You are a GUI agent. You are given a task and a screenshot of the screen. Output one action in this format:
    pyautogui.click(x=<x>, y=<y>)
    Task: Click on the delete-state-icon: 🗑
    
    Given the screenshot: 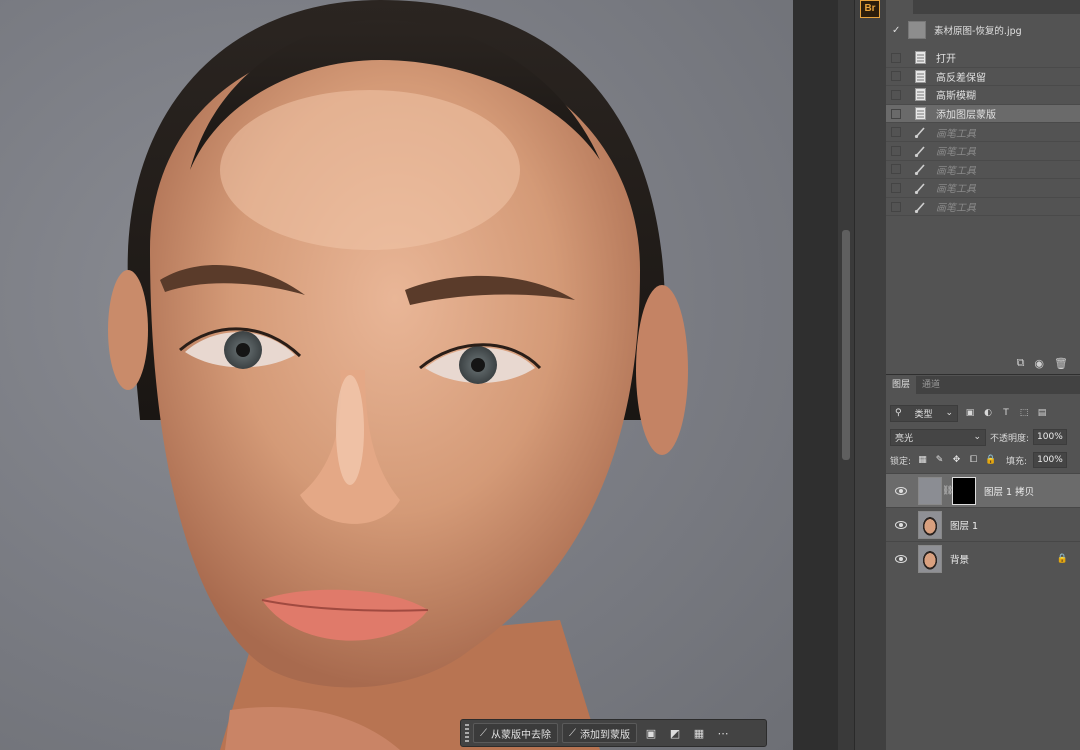 What is the action you would take?
    pyautogui.click(x=1061, y=363)
    